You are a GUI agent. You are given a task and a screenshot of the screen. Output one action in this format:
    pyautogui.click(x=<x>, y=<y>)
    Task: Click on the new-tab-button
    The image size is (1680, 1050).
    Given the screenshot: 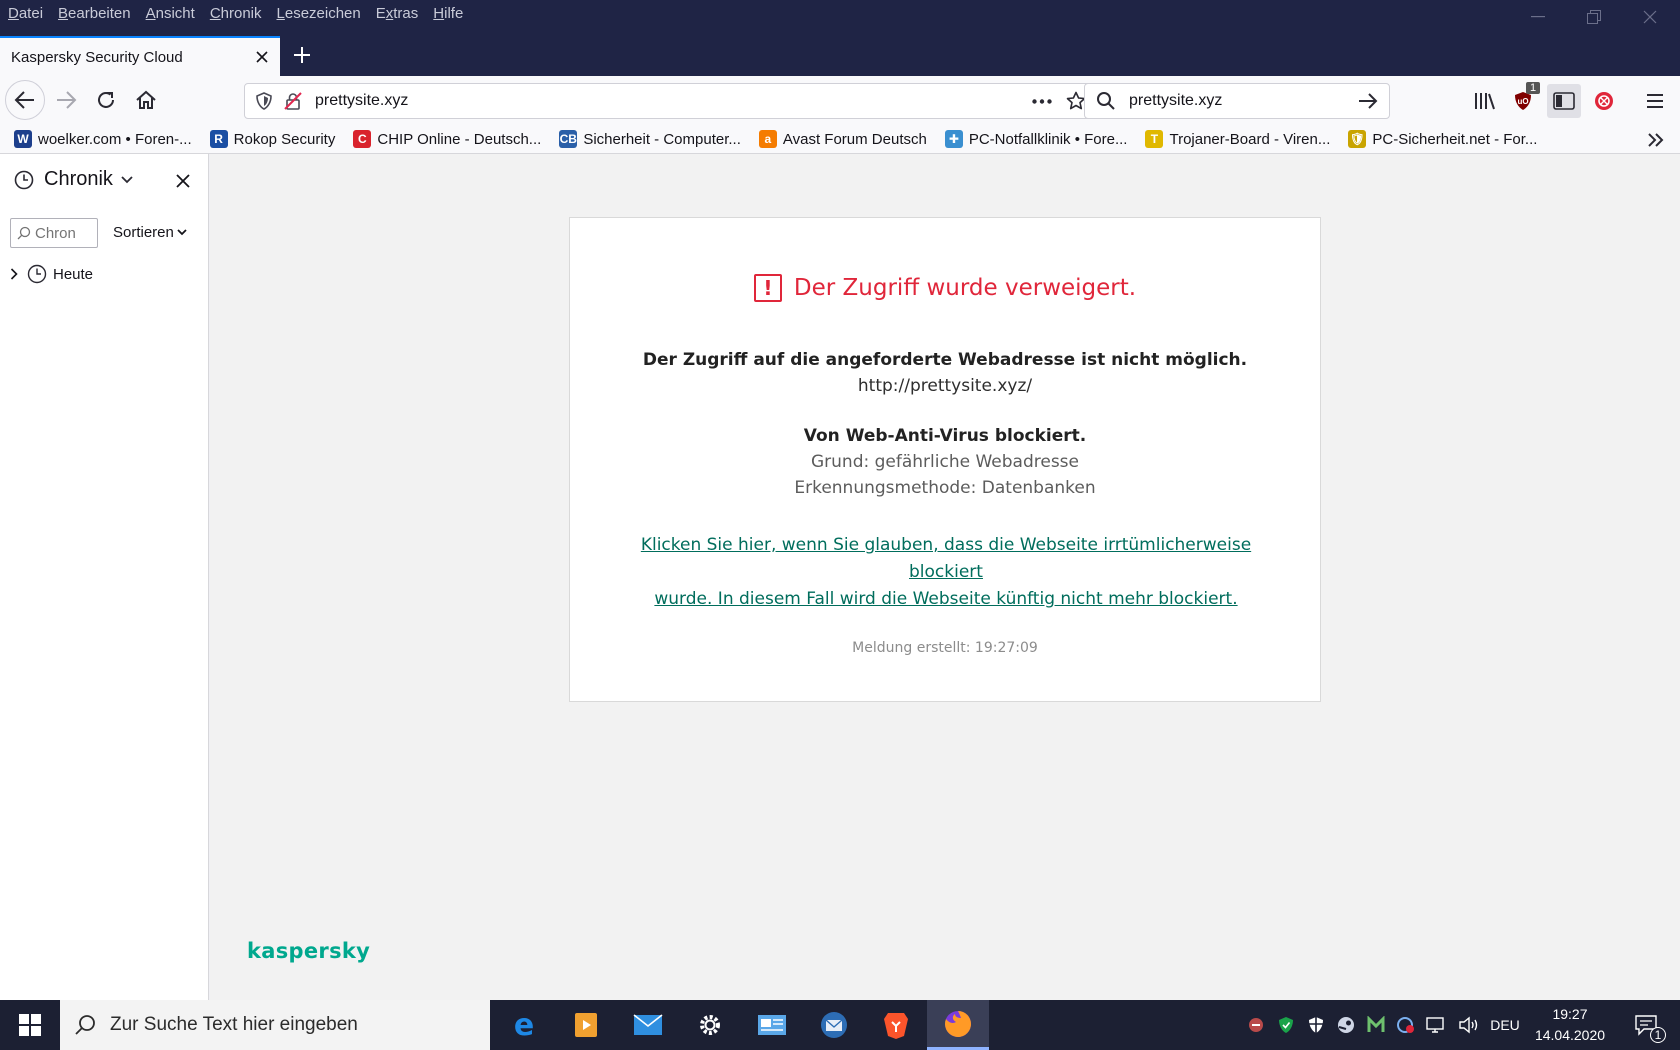 What is the action you would take?
    pyautogui.click(x=302, y=55)
    